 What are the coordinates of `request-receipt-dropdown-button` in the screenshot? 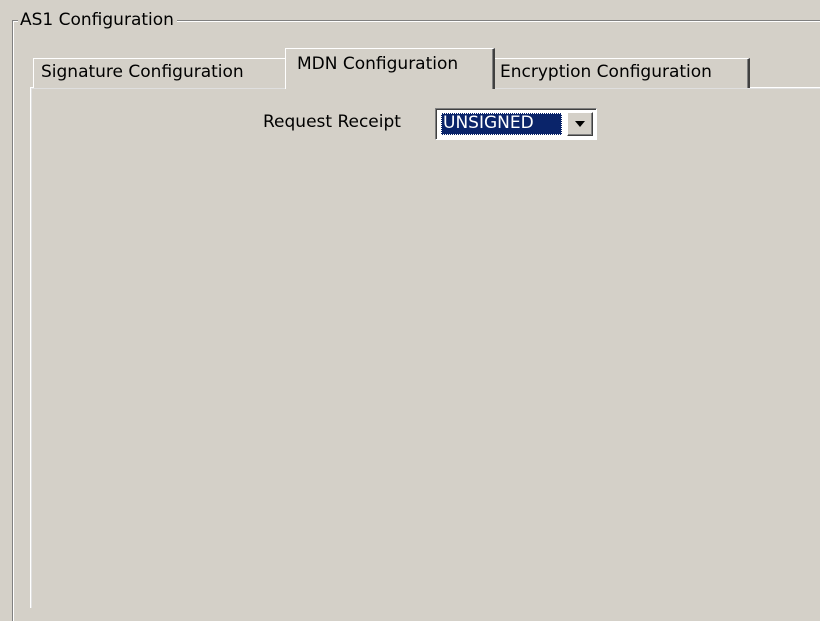 It's located at (580, 124).